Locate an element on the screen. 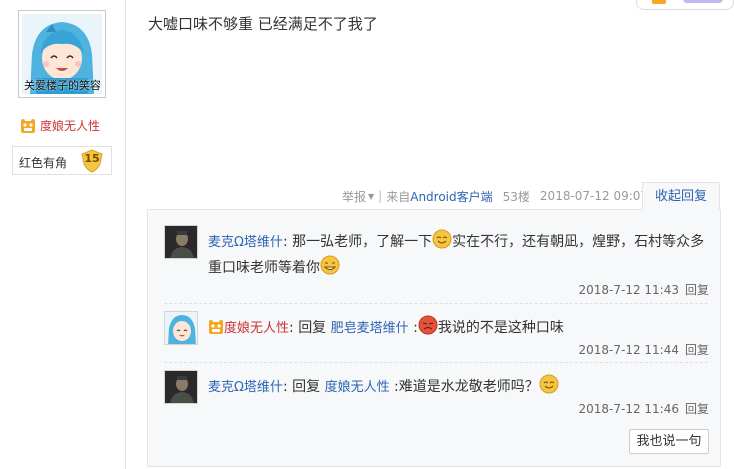 This screenshot has height=469, width=734. level-badge-box: 红色有角 15 is located at coordinates (62, 160).